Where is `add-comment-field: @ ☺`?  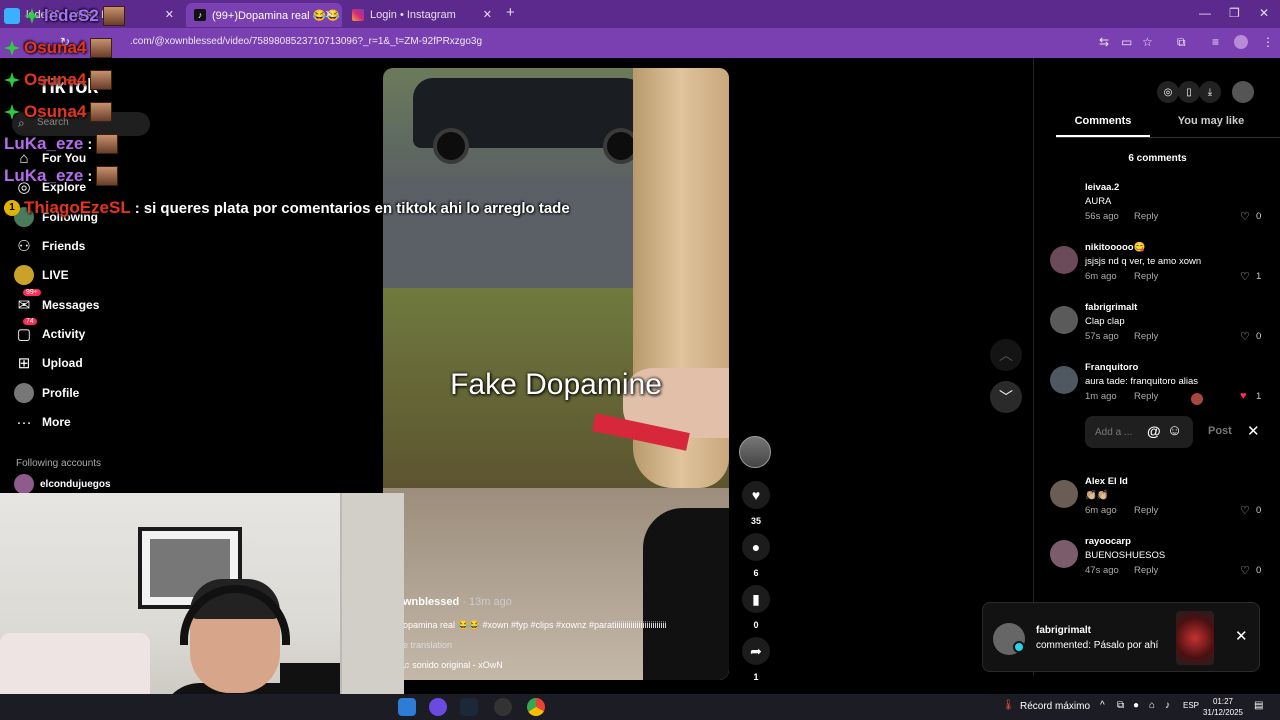 add-comment-field: @ ☺ is located at coordinates (1139, 432).